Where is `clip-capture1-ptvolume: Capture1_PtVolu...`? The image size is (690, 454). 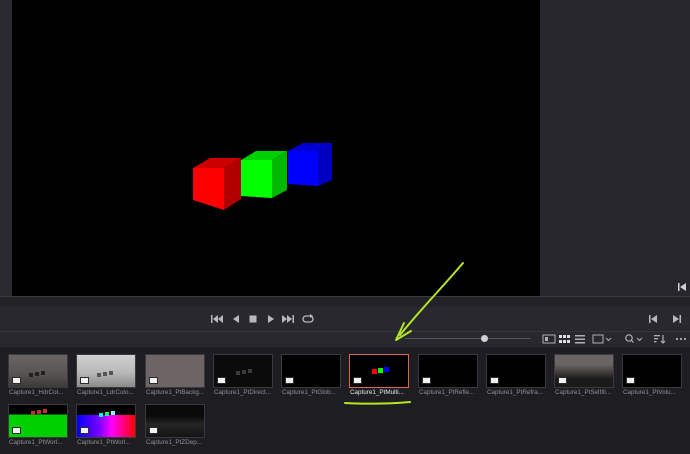
clip-capture1-ptvolume: Capture1_PtVolu... is located at coordinates (652, 377).